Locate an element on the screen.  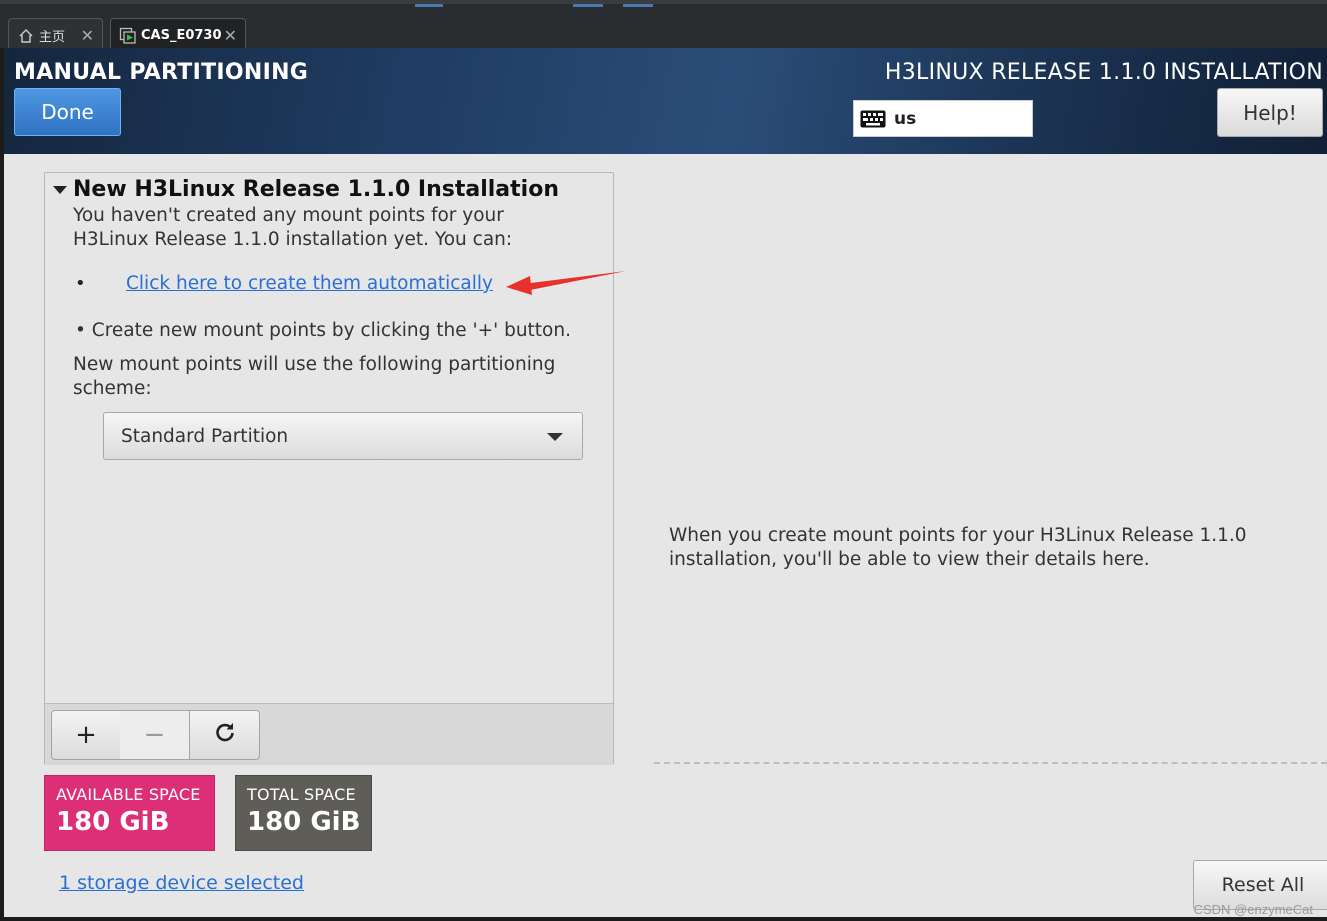
installation-expander: New H3Linux Release 1.1.0 Installation is located at coordinates (306, 189).